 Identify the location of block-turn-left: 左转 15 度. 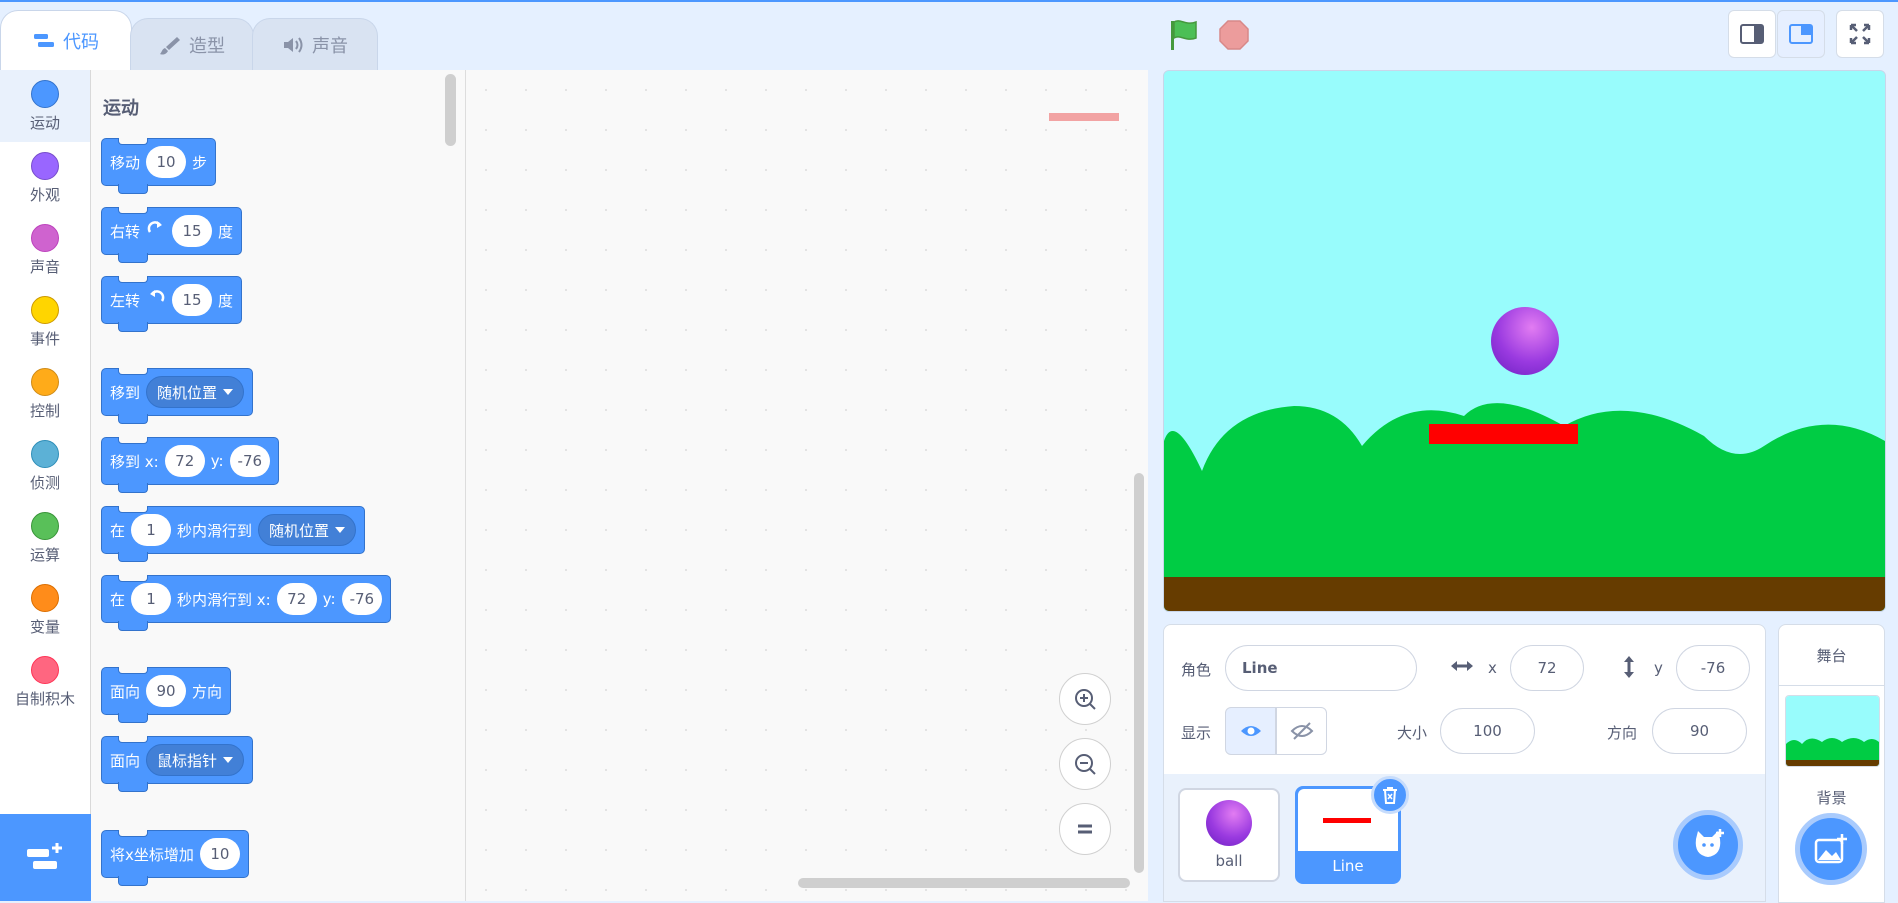
(172, 304).